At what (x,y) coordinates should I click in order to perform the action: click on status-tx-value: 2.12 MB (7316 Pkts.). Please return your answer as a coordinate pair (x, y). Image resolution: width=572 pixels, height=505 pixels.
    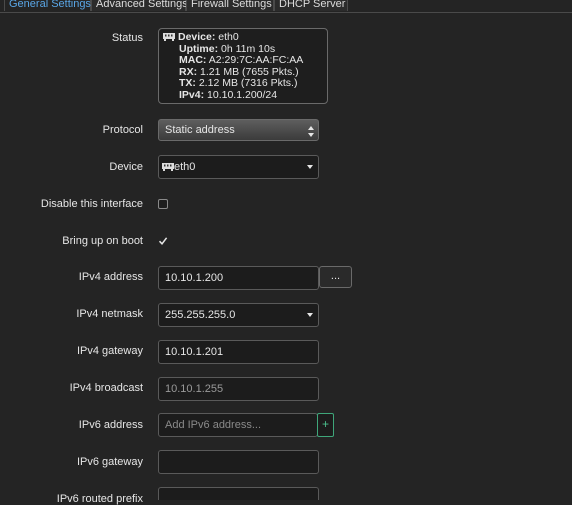
    Looking at the image, I should click on (248, 83).